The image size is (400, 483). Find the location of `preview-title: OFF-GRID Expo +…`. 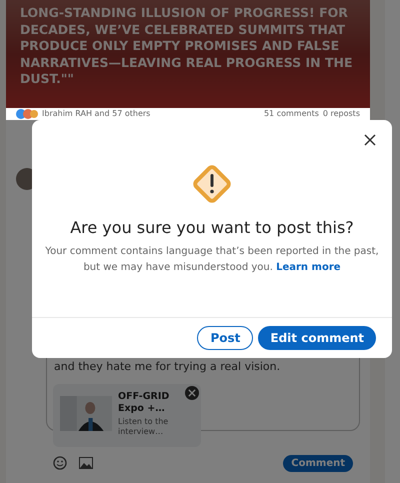

preview-title: OFF-GRID Expo +… is located at coordinates (144, 402).